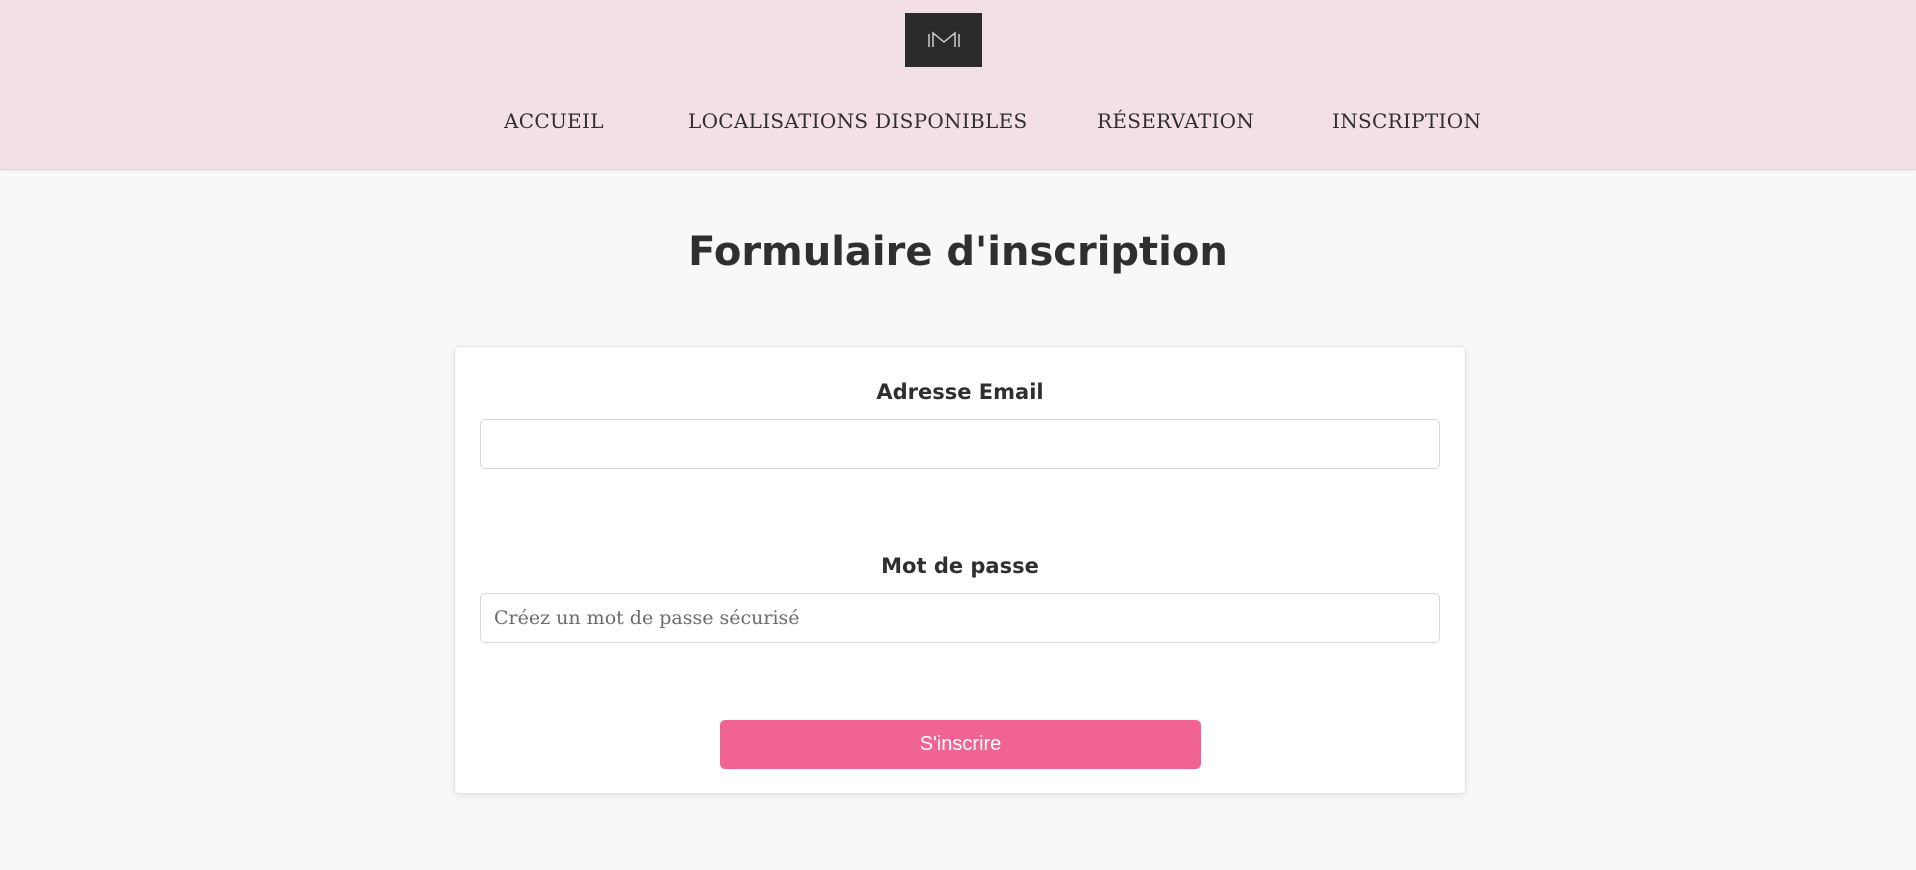 The height and width of the screenshot is (870, 1916). Describe the element at coordinates (958, 252) in the screenshot. I see `page-title: Formulaire d'inscription` at that location.